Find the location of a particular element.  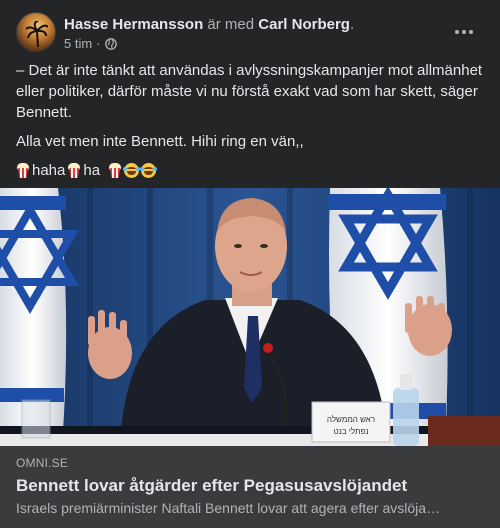

emoji-text-haha: haha is located at coordinates (49, 170).